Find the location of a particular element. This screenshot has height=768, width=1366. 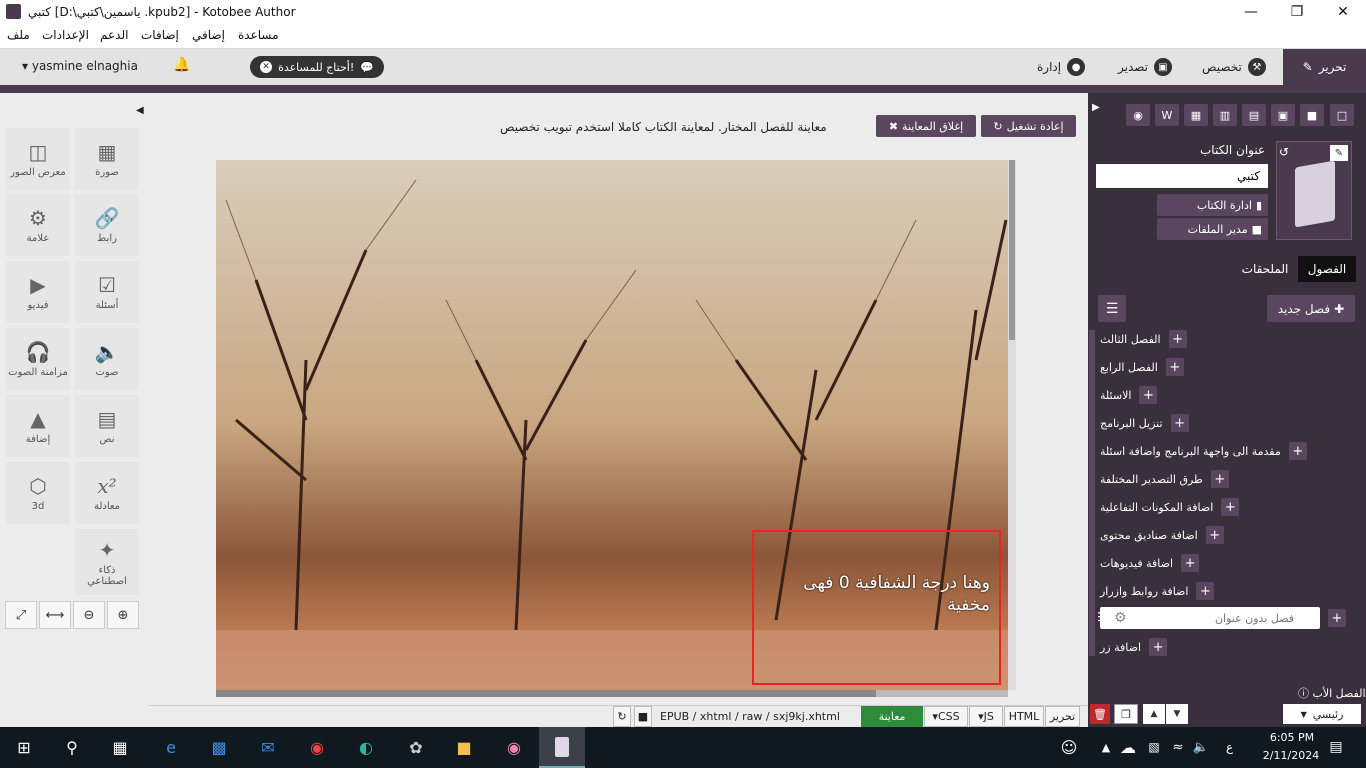

menu-extra: إضافي is located at coordinates (208, 35).